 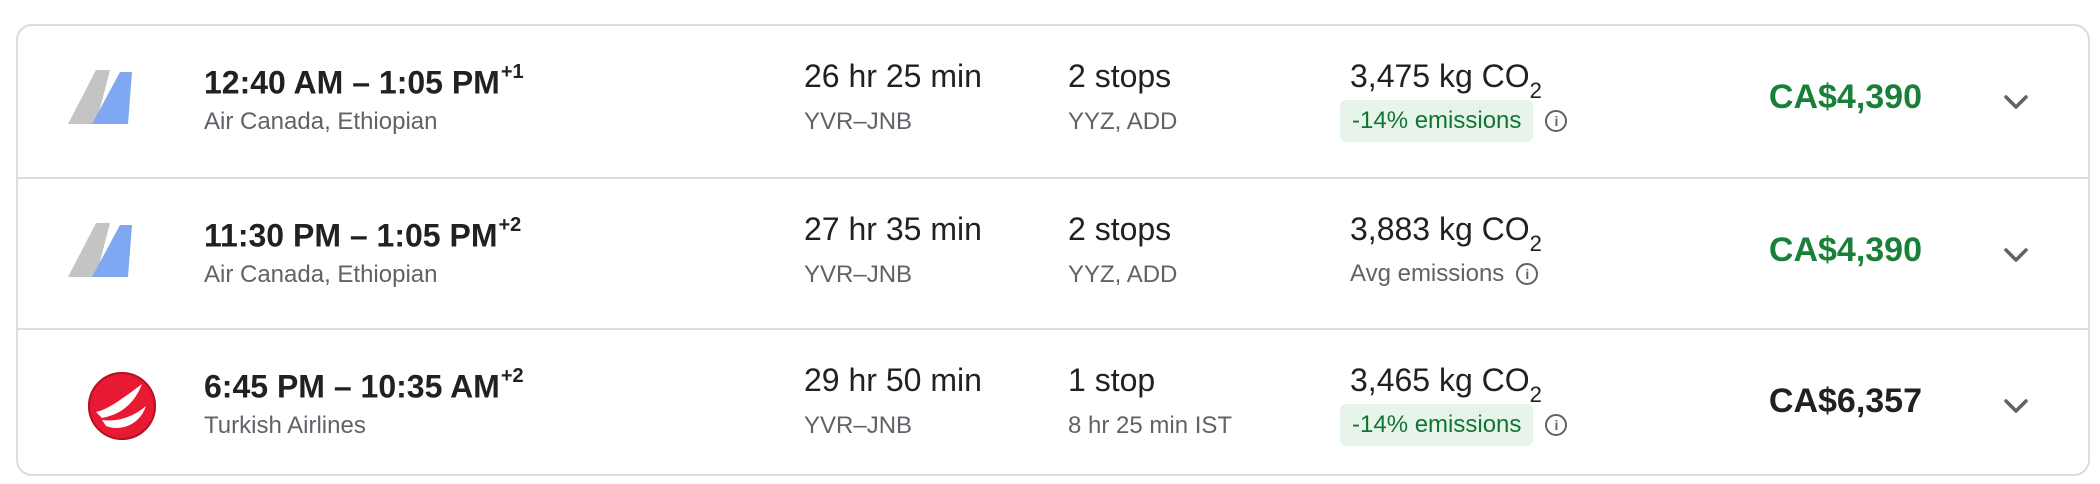 What do you see at coordinates (122, 406) in the screenshot?
I see `turkish-airlines-logo-icon` at bounding box center [122, 406].